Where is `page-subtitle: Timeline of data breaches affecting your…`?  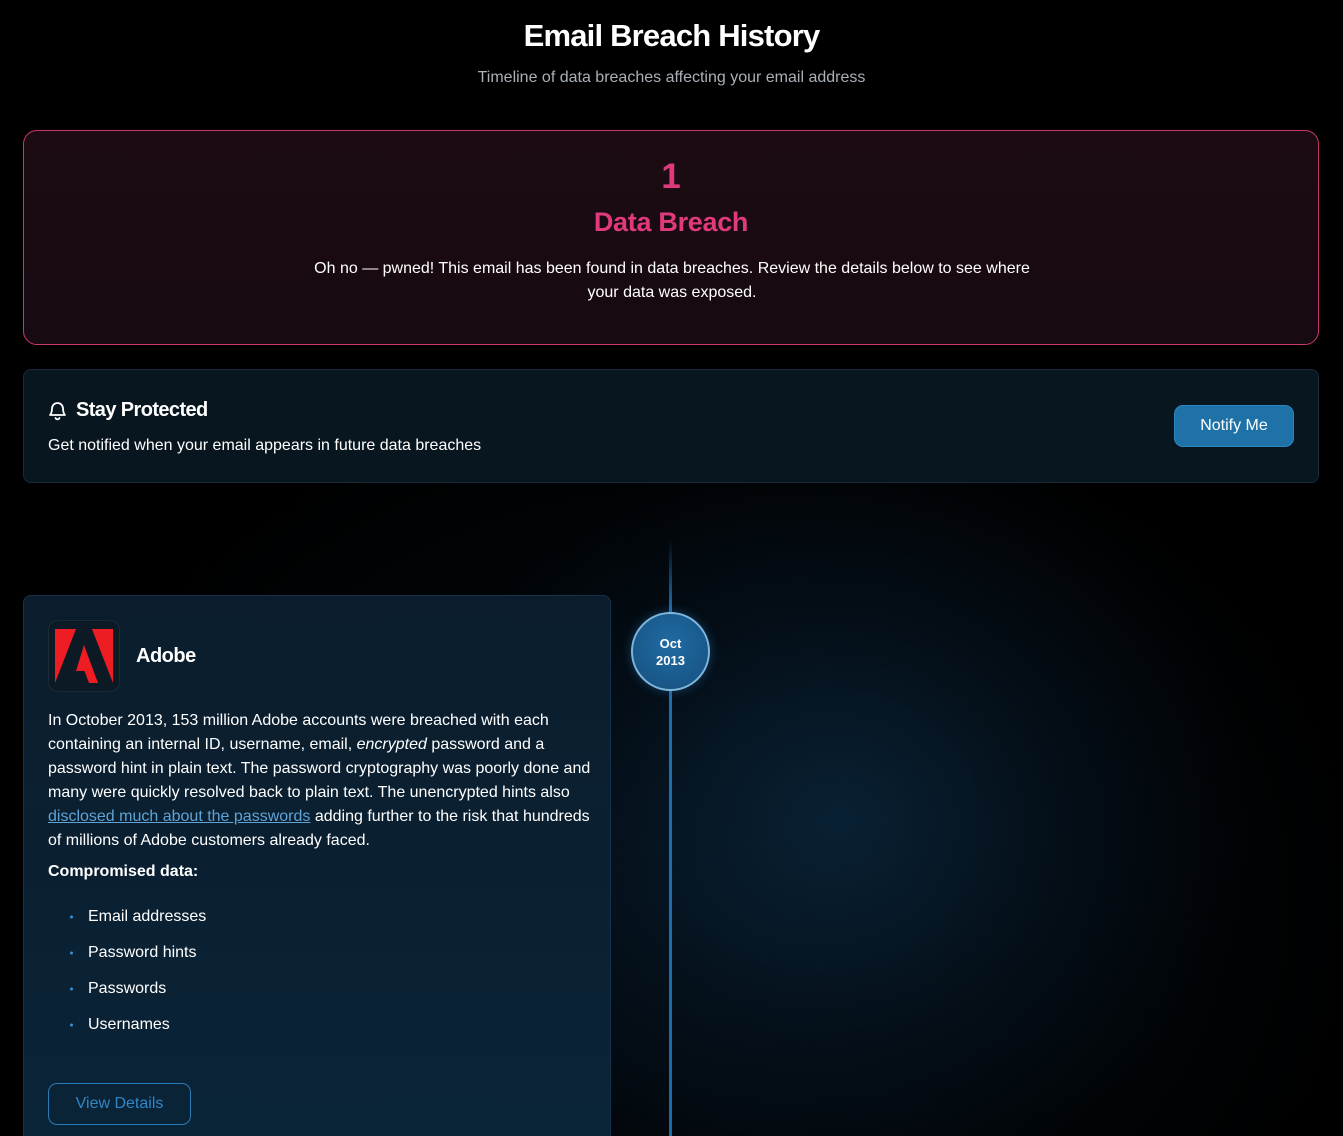 page-subtitle: Timeline of data breaches affecting your… is located at coordinates (671, 77).